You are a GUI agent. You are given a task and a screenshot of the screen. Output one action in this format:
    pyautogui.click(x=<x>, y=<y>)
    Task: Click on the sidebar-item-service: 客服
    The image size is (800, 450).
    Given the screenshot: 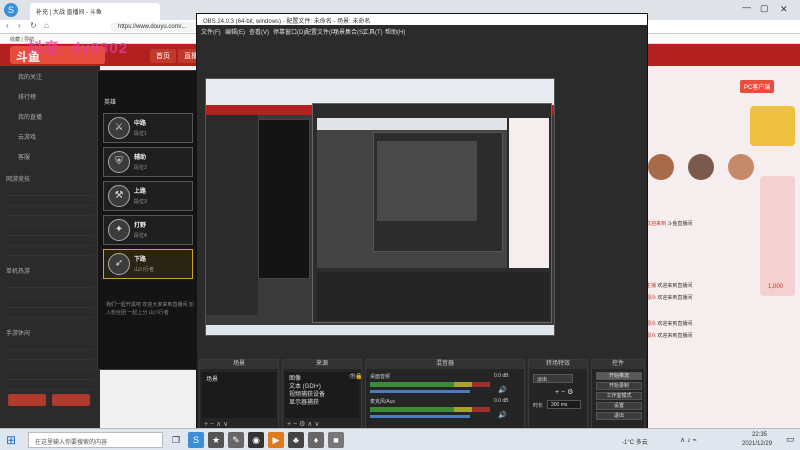 What is the action you would take?
    pyautogui.click(x=24, y=156)
    